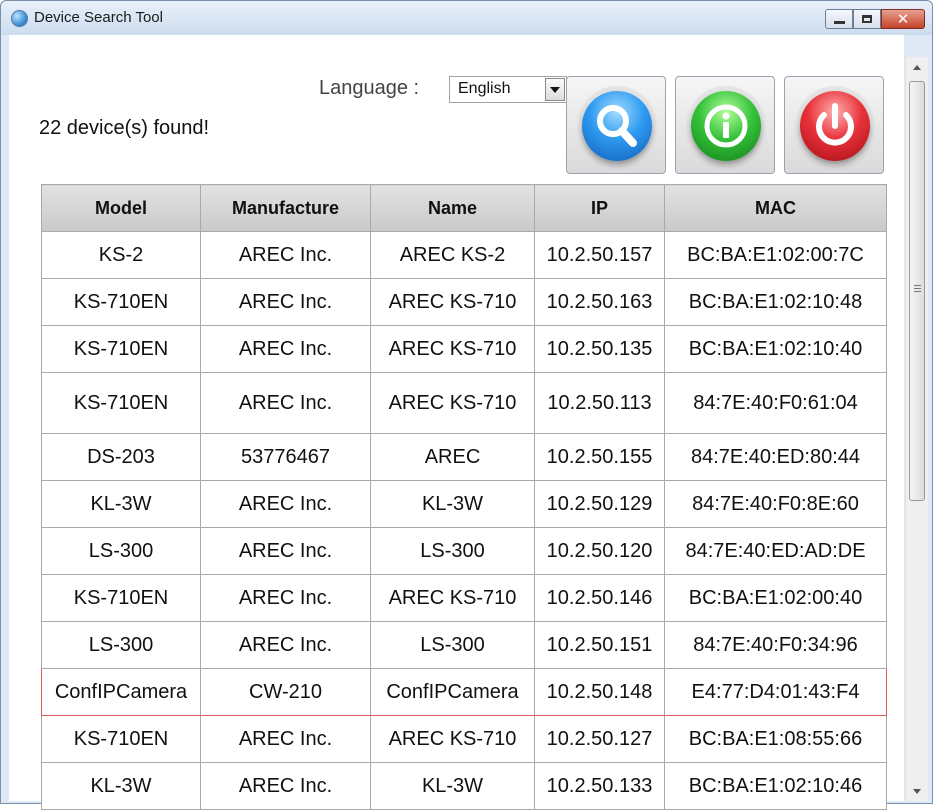 This screenshot has width=935, height=810. I want to click on cell-ip: 10.2.50.155, so click(599, 457).